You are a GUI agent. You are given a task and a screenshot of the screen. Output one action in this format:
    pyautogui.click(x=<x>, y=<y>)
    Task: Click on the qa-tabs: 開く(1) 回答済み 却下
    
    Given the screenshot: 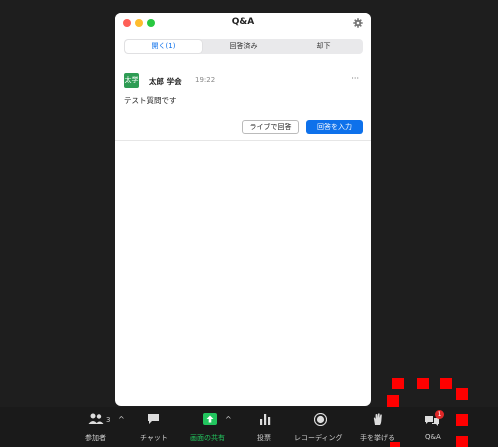 What is the action you would take?
    pyautogui.click(x=243, y=46)
    